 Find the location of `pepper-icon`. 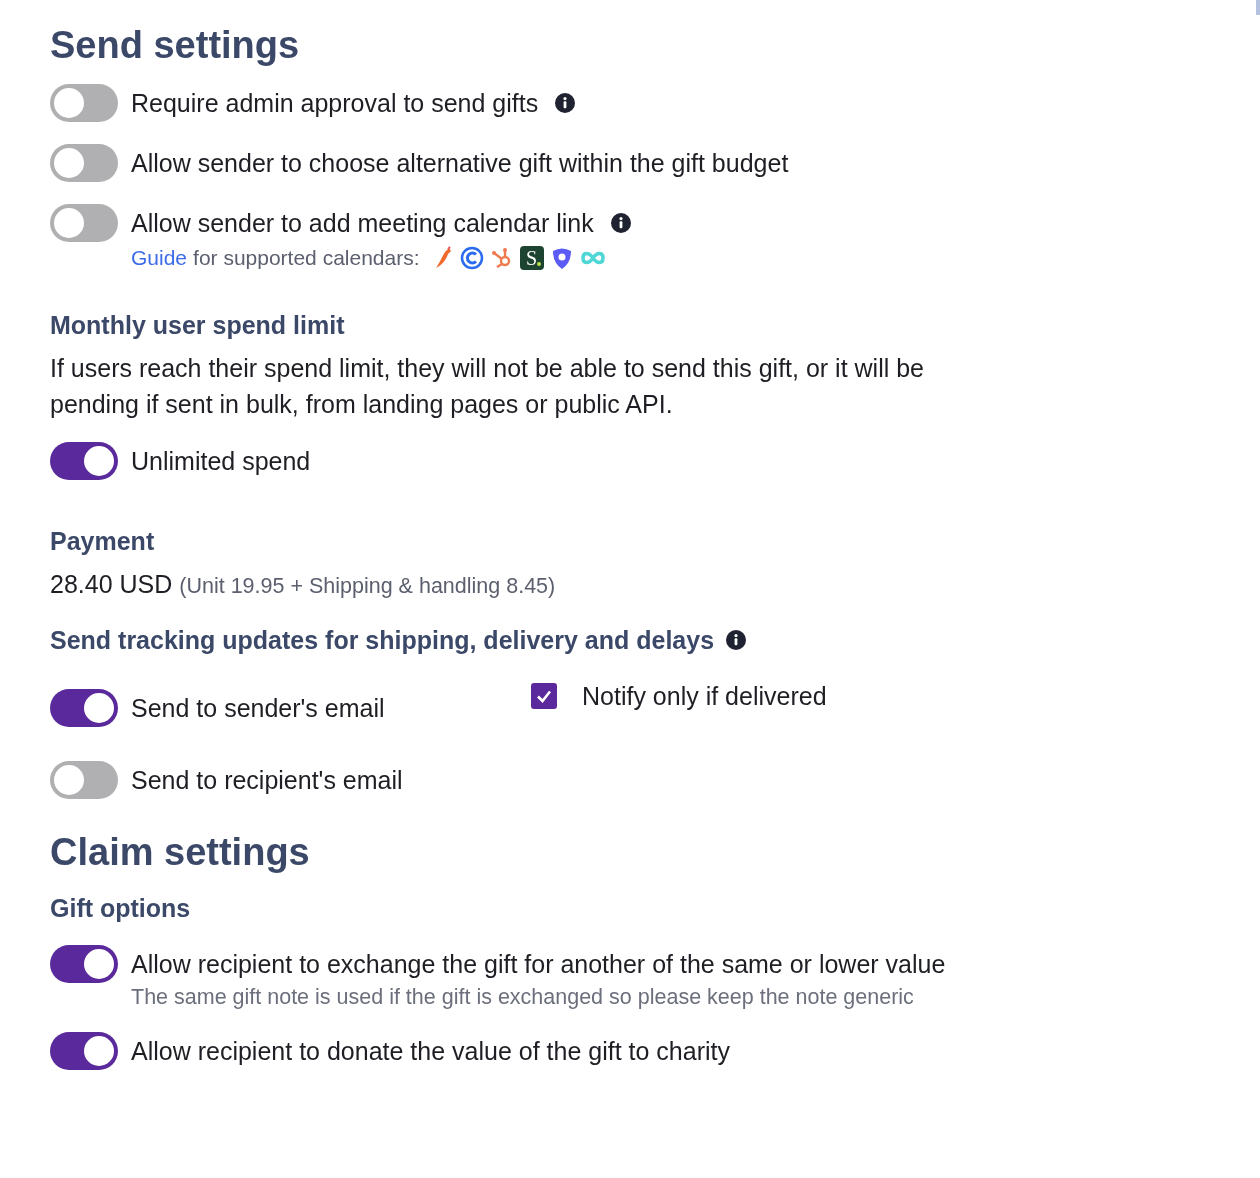

pepper-icon is located at coordinates (443, 258).